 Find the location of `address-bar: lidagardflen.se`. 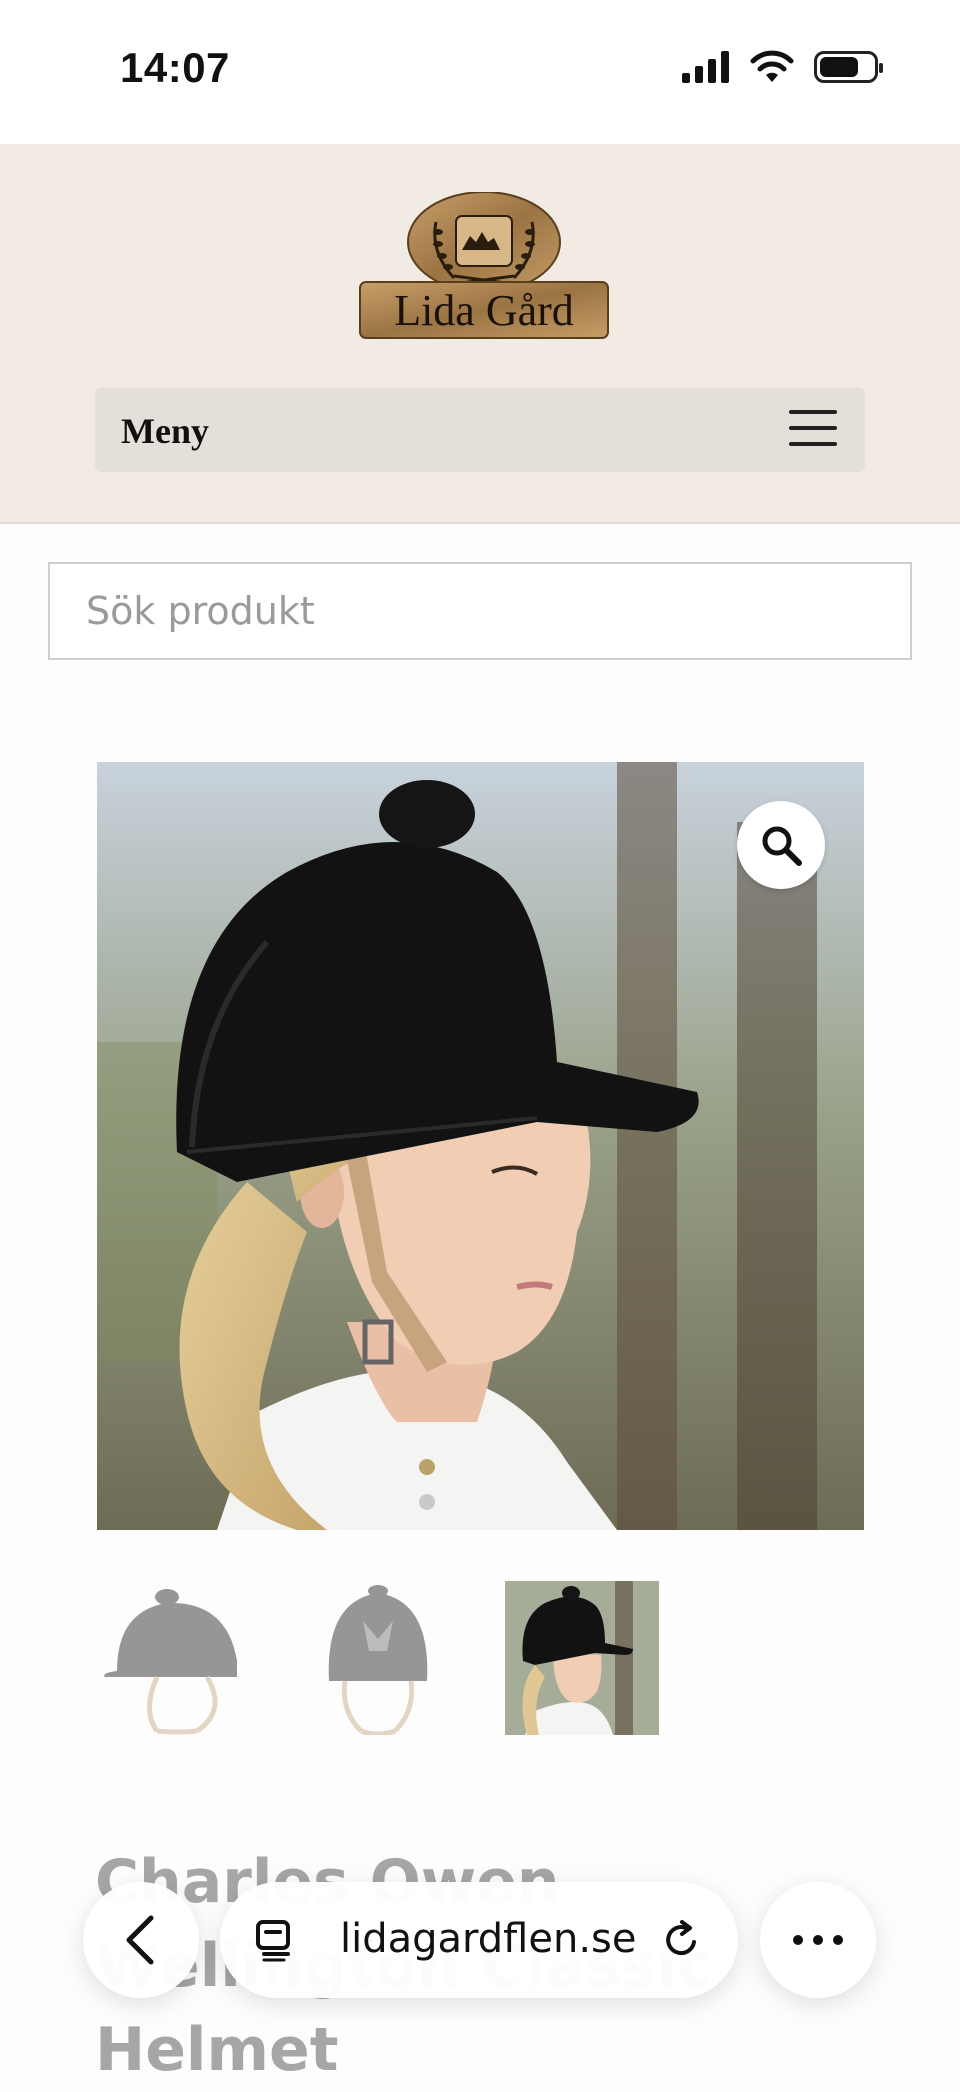

address-bar: lidagardflen.se is located at coordinates (479, 1940).